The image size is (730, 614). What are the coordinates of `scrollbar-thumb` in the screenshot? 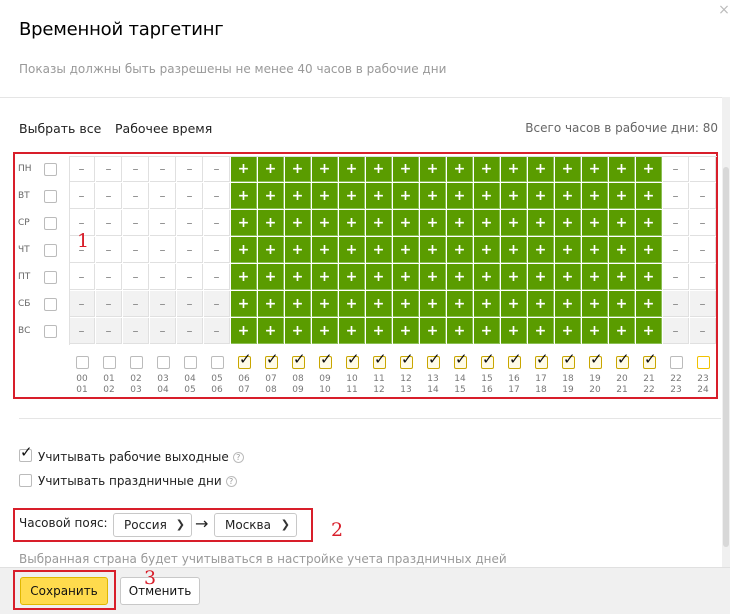 It's located at (726, 357).